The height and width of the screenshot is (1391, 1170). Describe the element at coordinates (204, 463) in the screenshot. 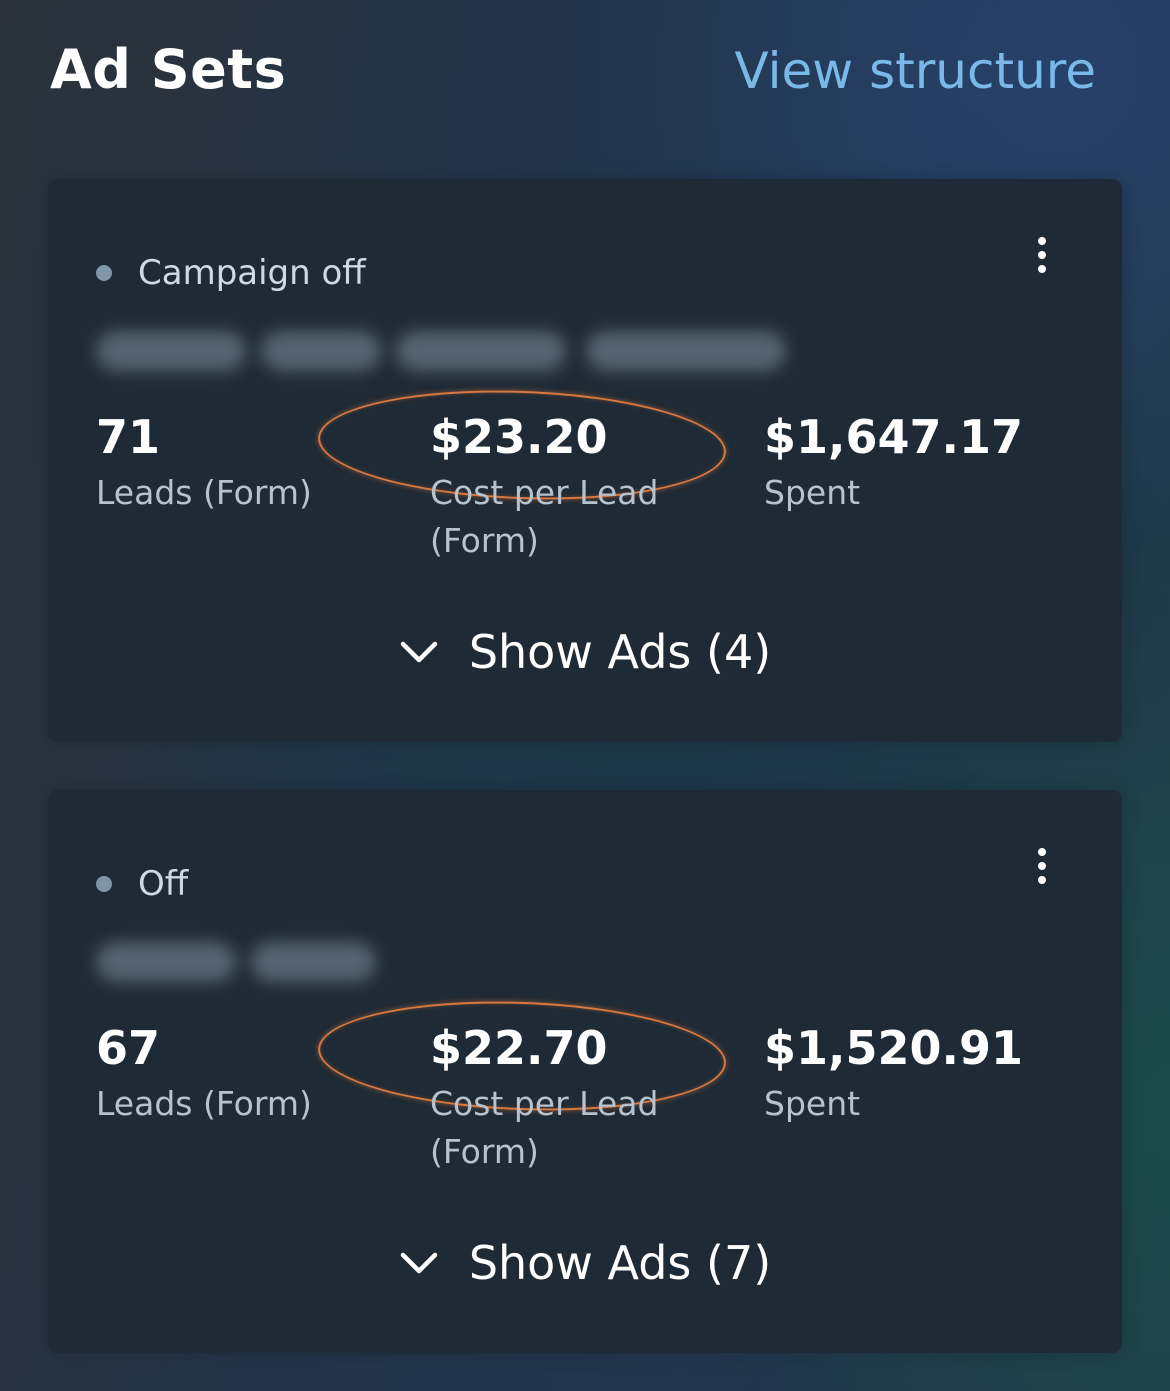

I see `metric-leads: 71 Leads (Form)` at that location.